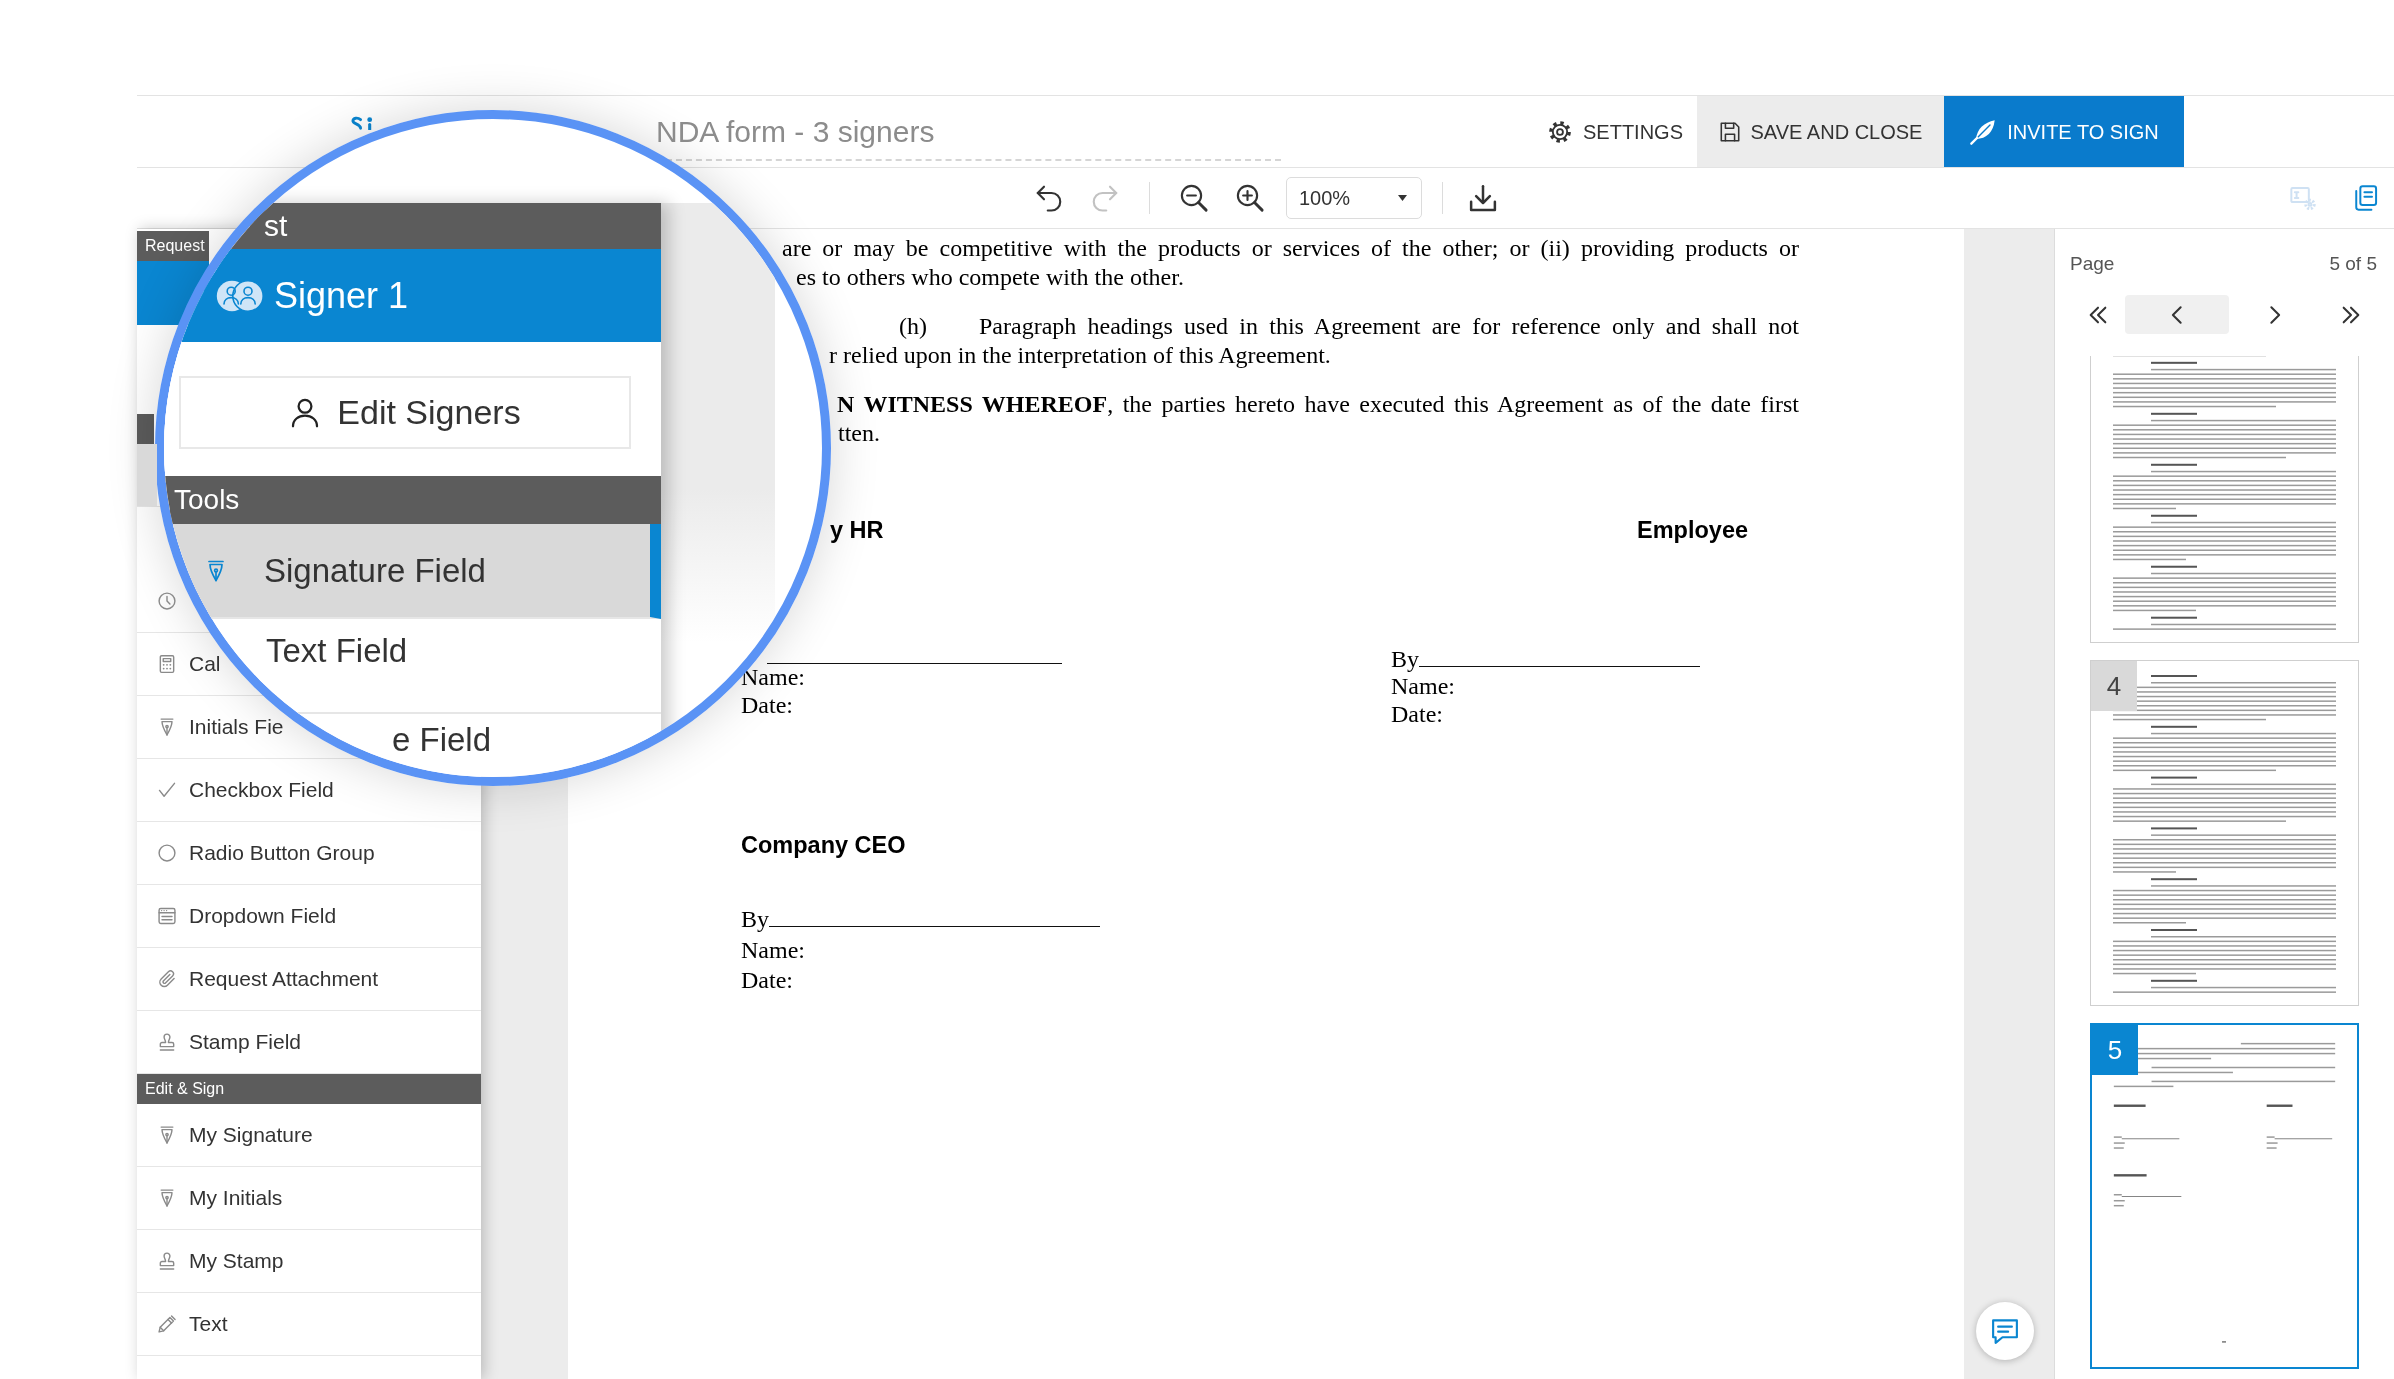 The image size is (2394, 1379). What do you see at coordinates (145, 429) in the screenshot?
I see `section-header` at bounding box center [145, 429].